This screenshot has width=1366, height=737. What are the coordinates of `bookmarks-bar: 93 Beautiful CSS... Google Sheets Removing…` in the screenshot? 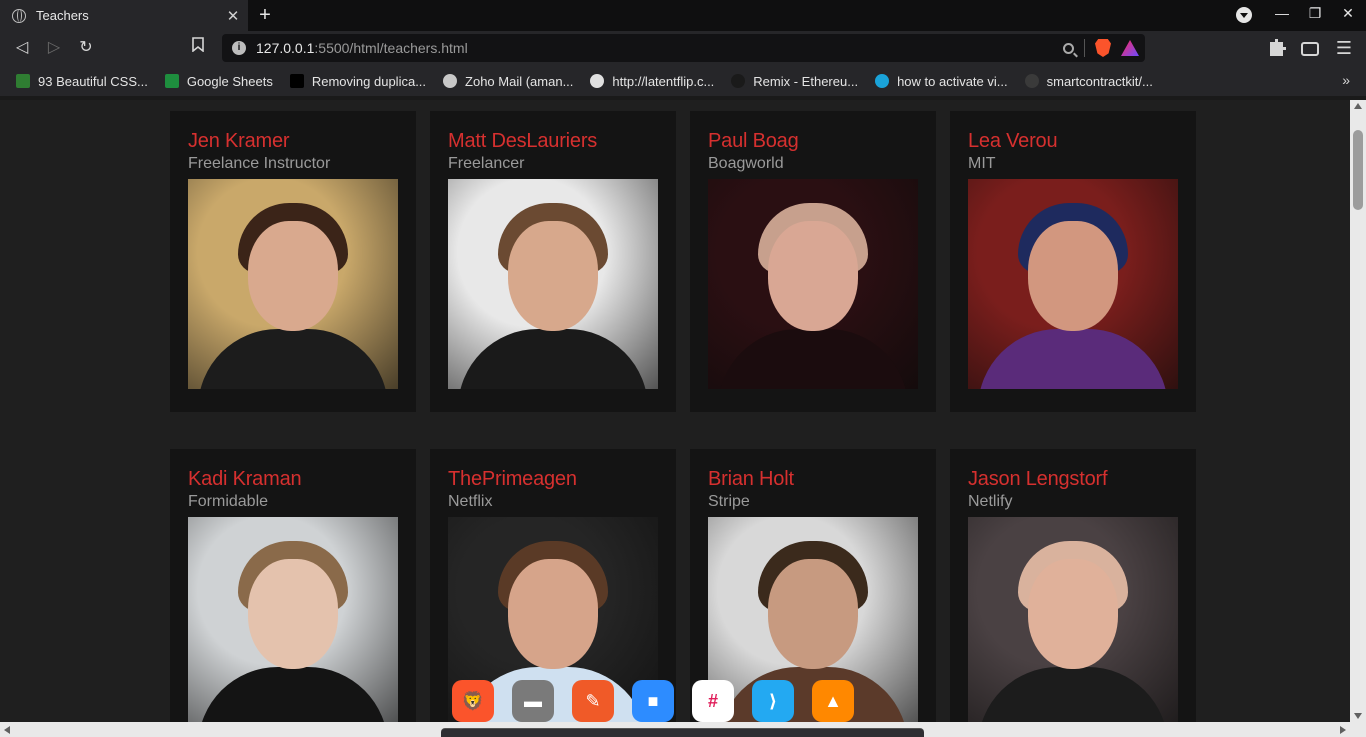 It's located at (683, 81).